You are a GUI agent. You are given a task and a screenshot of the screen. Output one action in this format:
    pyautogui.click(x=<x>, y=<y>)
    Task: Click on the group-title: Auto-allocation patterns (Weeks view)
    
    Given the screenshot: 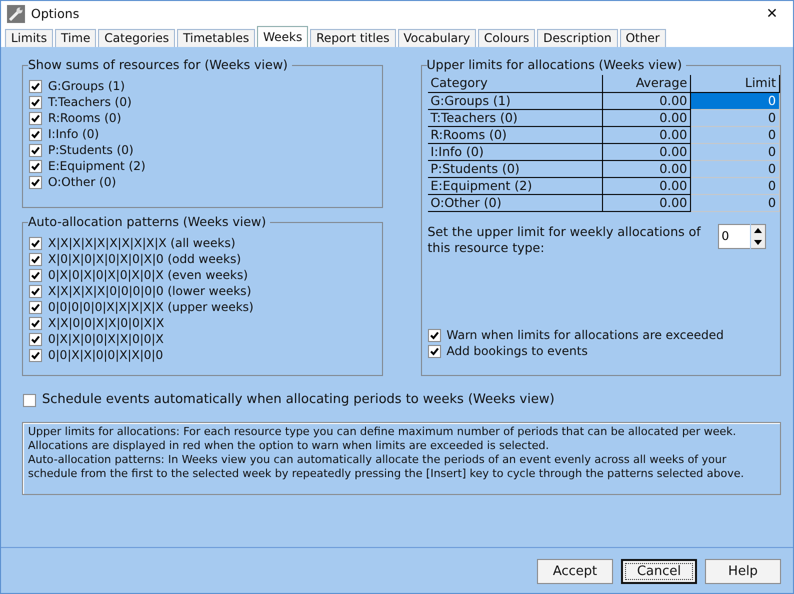 What is the action you would take?
    pyautogui.click(x=149, y=222)
    